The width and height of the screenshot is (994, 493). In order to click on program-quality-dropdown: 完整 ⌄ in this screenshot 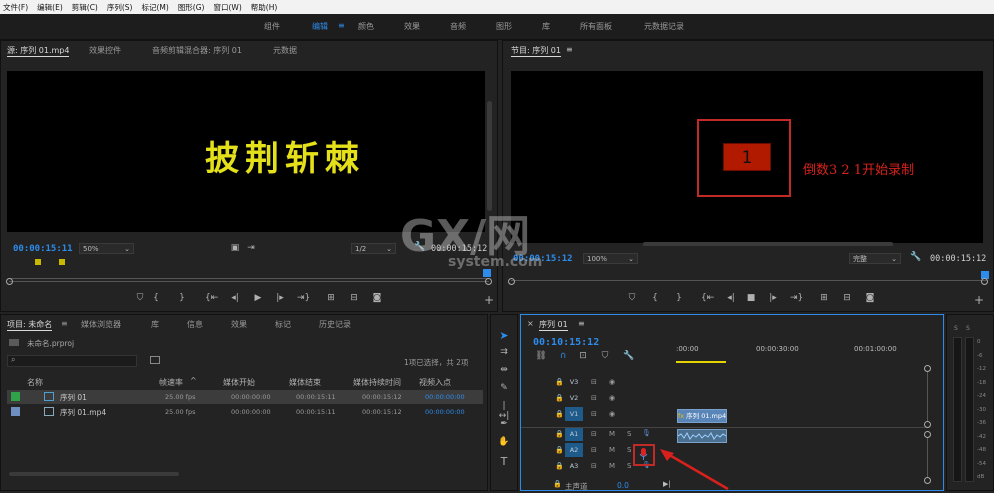, I will do `click(875, 258)`.